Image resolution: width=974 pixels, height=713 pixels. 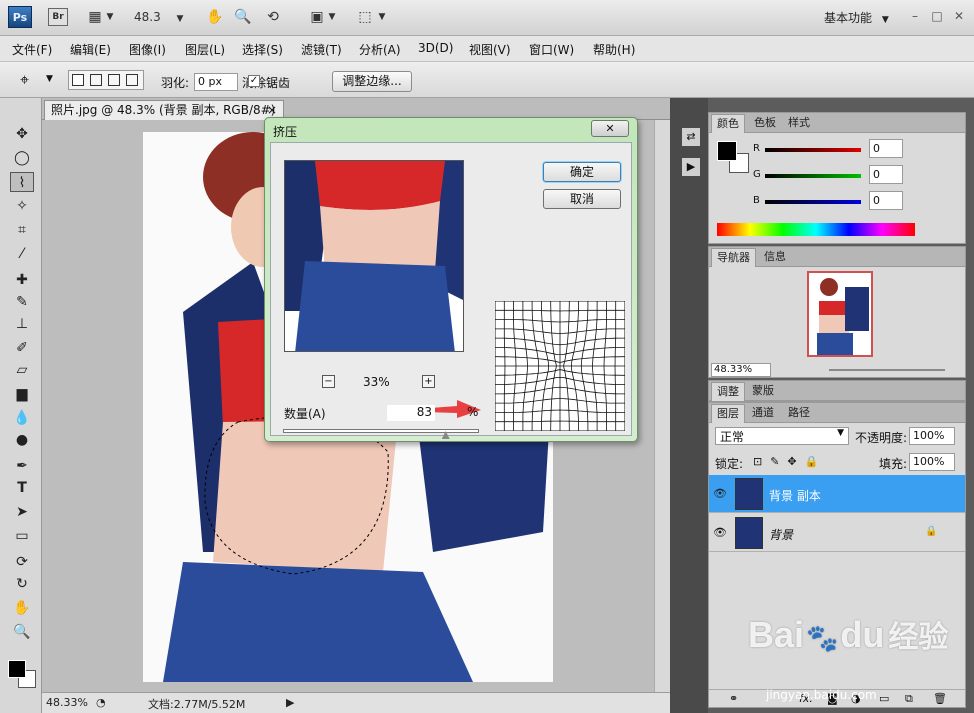 I want to click on navigator-preview, so click(x=840, y=314).